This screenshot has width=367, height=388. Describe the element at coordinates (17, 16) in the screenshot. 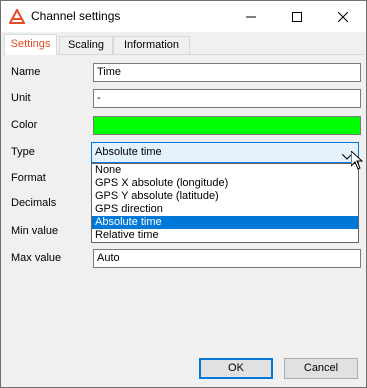

I see `app-logo-icon` at that location.